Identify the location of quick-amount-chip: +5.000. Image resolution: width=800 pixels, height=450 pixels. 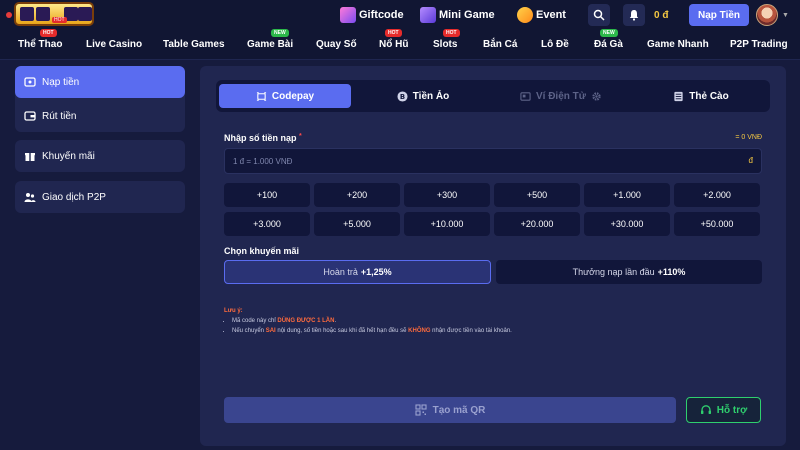
(357, 224).